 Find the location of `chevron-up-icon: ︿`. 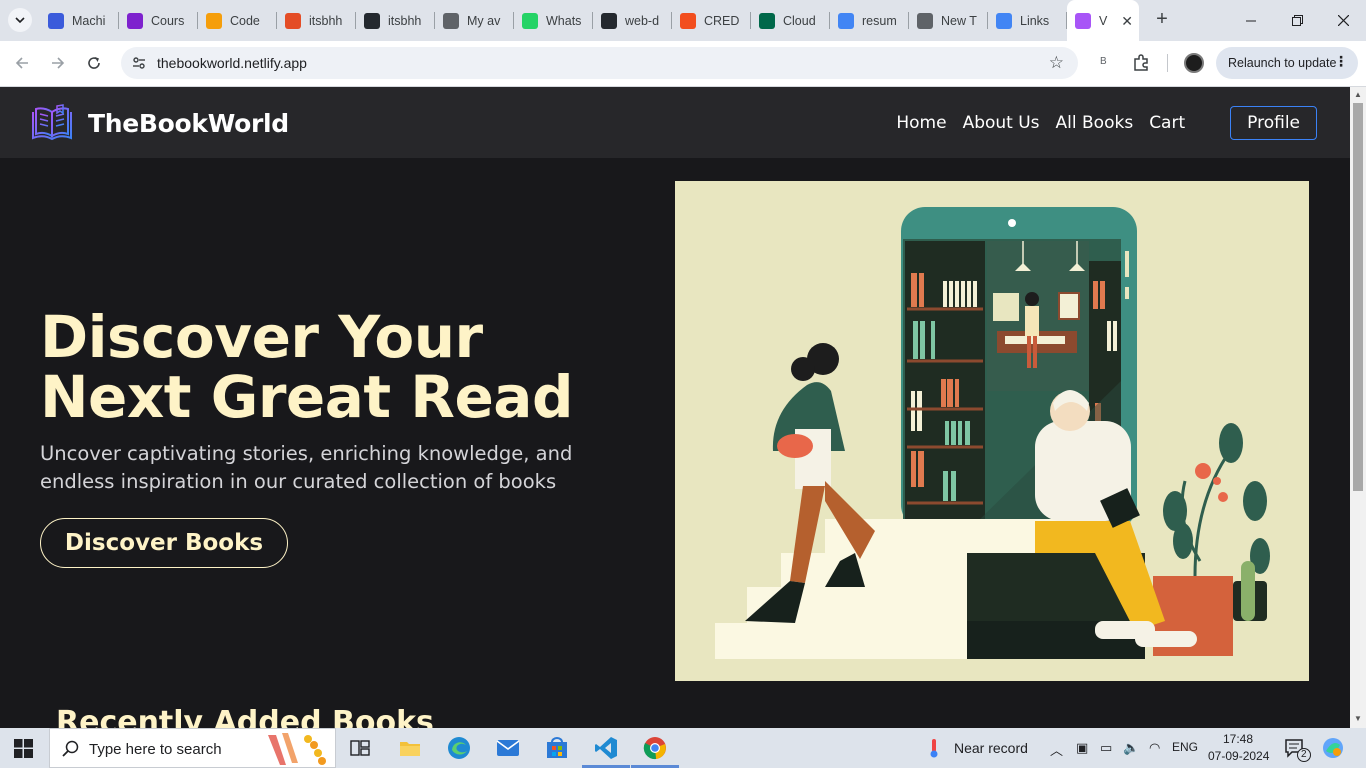

chevron-up-icon: ︿ is located at coordinates (1056, 749).